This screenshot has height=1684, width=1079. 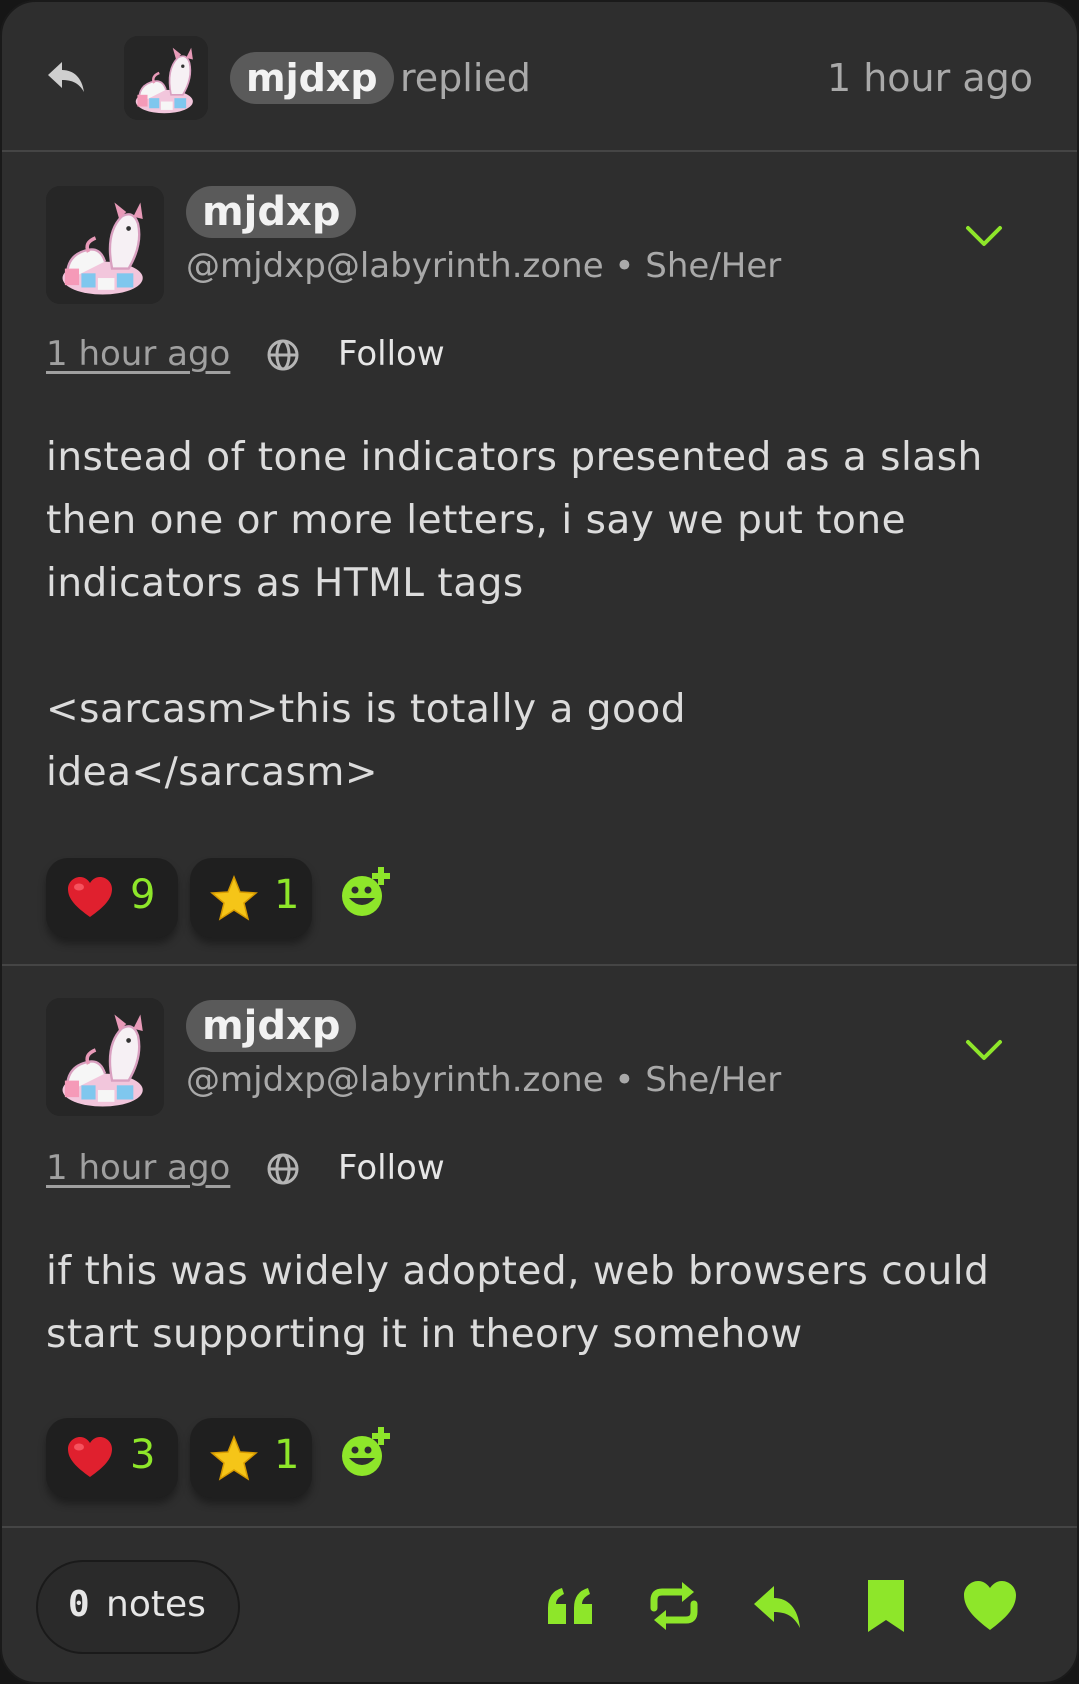 I want to click on reaction-count: 9, so click(x=143, y=895).